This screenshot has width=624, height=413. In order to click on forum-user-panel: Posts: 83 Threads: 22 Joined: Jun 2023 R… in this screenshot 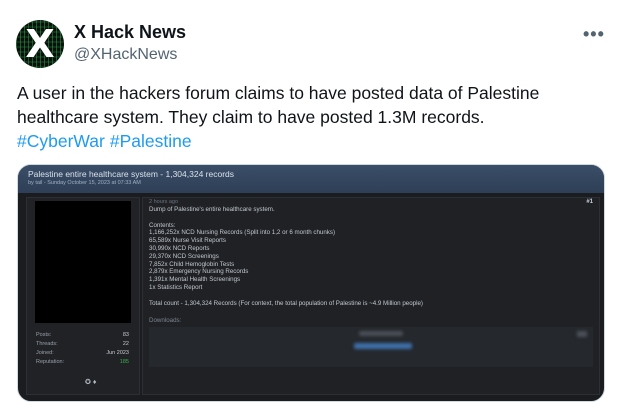, I will do `click(83, 296)`.